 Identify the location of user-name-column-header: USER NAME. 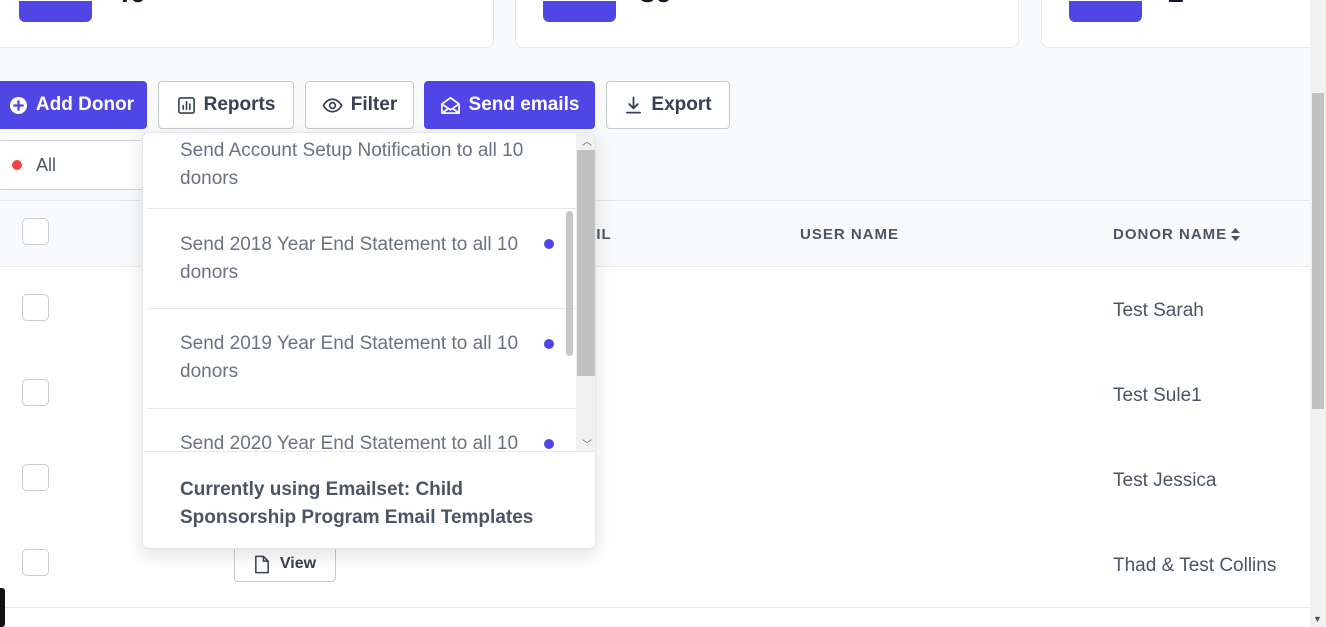
(850, 234).